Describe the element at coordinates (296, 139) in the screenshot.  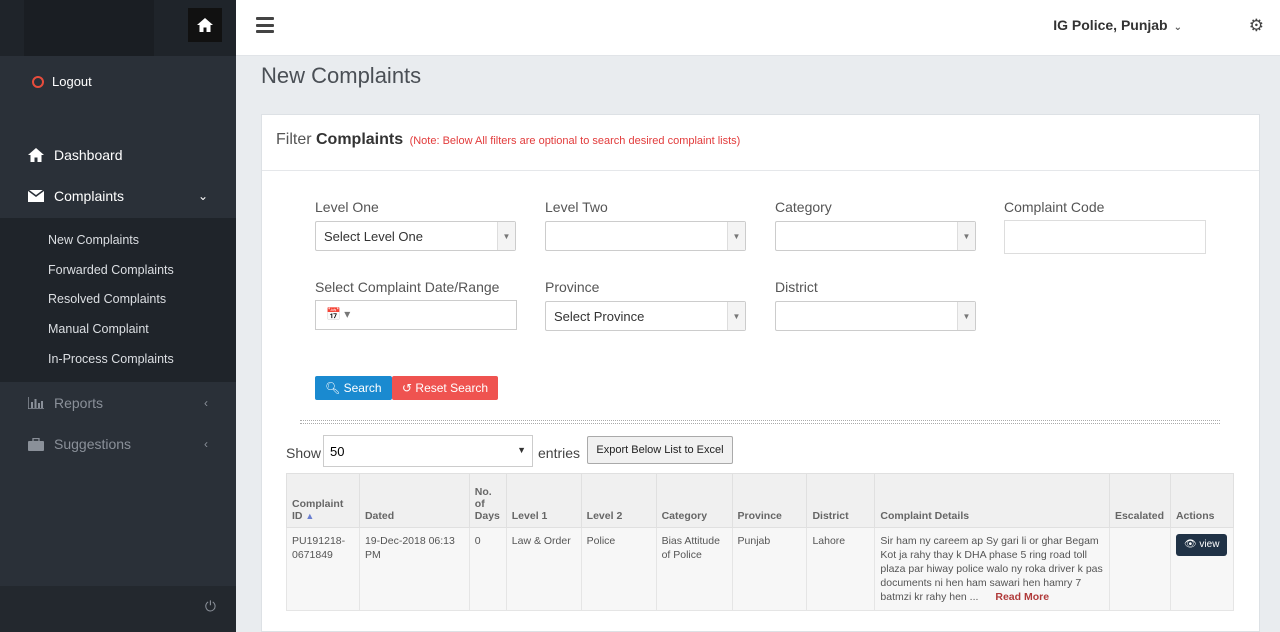
I see `panel-title-prefix: Filter` at that location.